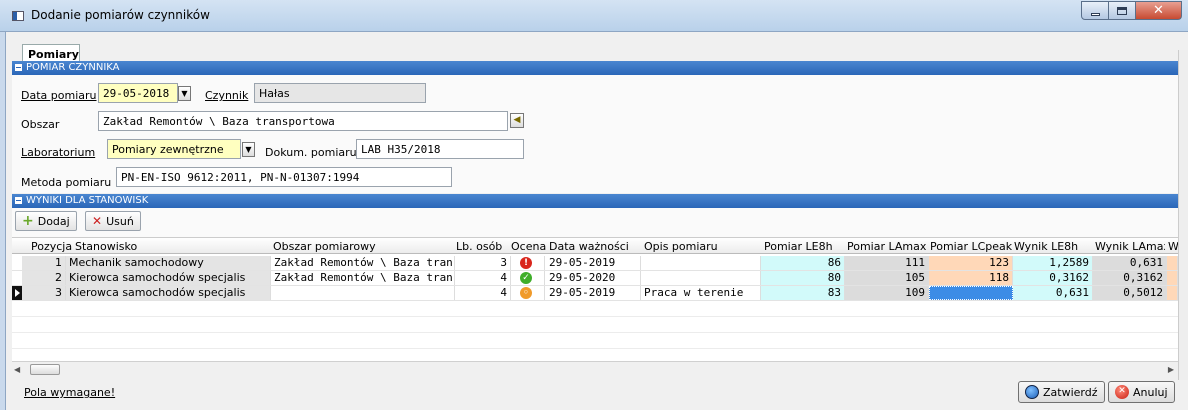 The width and height of the screenshot is (1188, 410). Describe the element at coordinates (1130, 263) in the screenshot. I see `cell-wynik-lamax: 0,631` at that location.